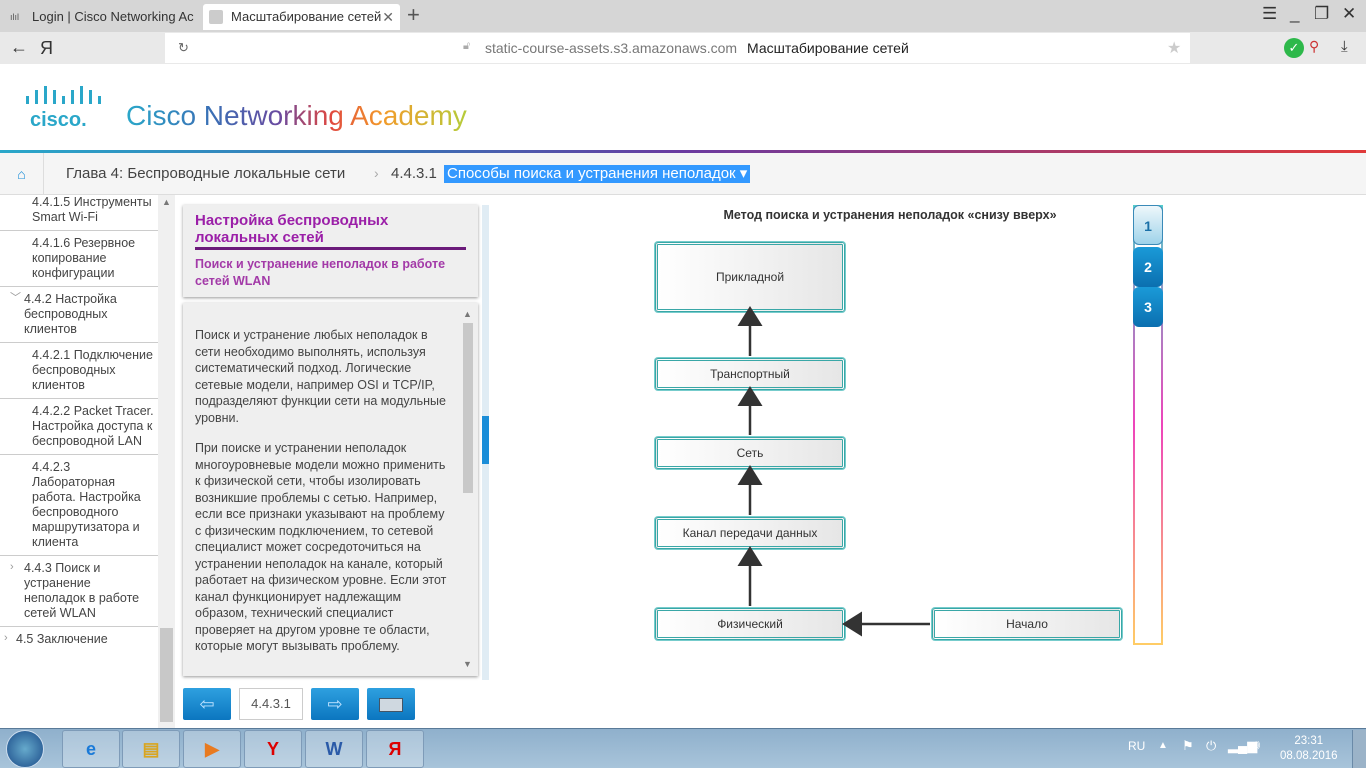 The width and height of the screenshot is (1366, 768). I want to click on chevron-down-icon: ﹀, so click(15, 298).